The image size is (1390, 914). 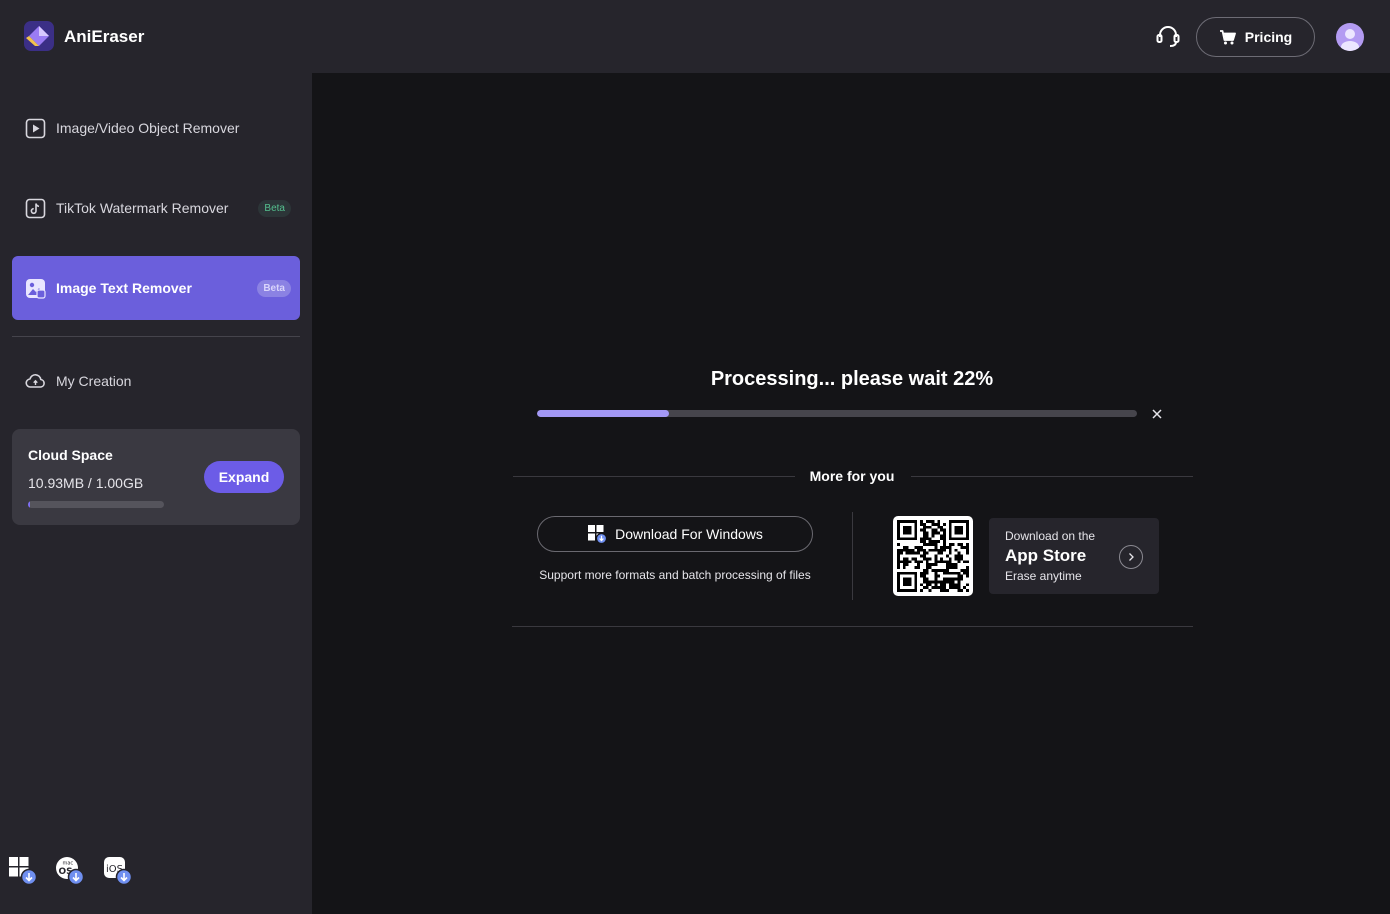 I want to click on app-store-arrow-button, so click(x=1131, y=557).